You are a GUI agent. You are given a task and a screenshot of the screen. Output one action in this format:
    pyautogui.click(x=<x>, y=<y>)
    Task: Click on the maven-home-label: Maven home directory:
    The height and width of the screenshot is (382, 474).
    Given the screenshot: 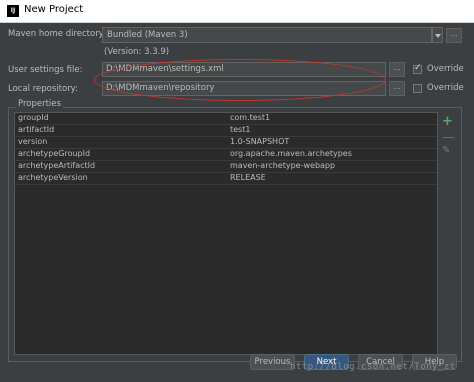 What is the action you would take?
    pyautogui.click(x=57, y=34)
    